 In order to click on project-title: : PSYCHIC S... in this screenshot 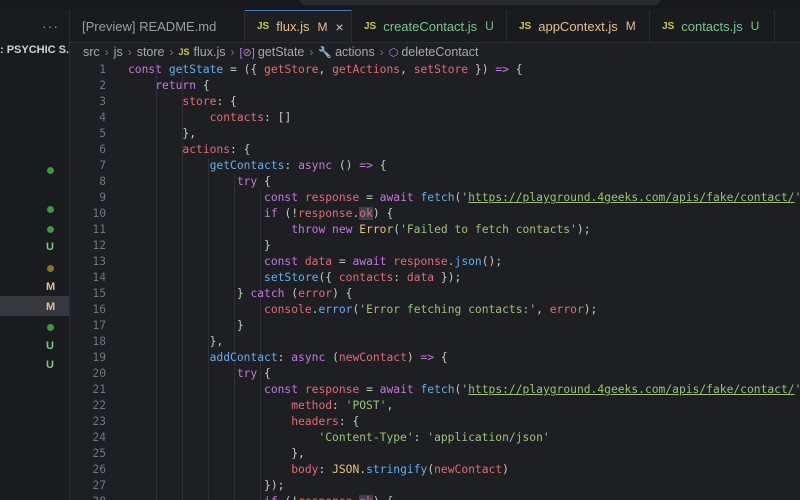, I will do `click(34, 50)`.